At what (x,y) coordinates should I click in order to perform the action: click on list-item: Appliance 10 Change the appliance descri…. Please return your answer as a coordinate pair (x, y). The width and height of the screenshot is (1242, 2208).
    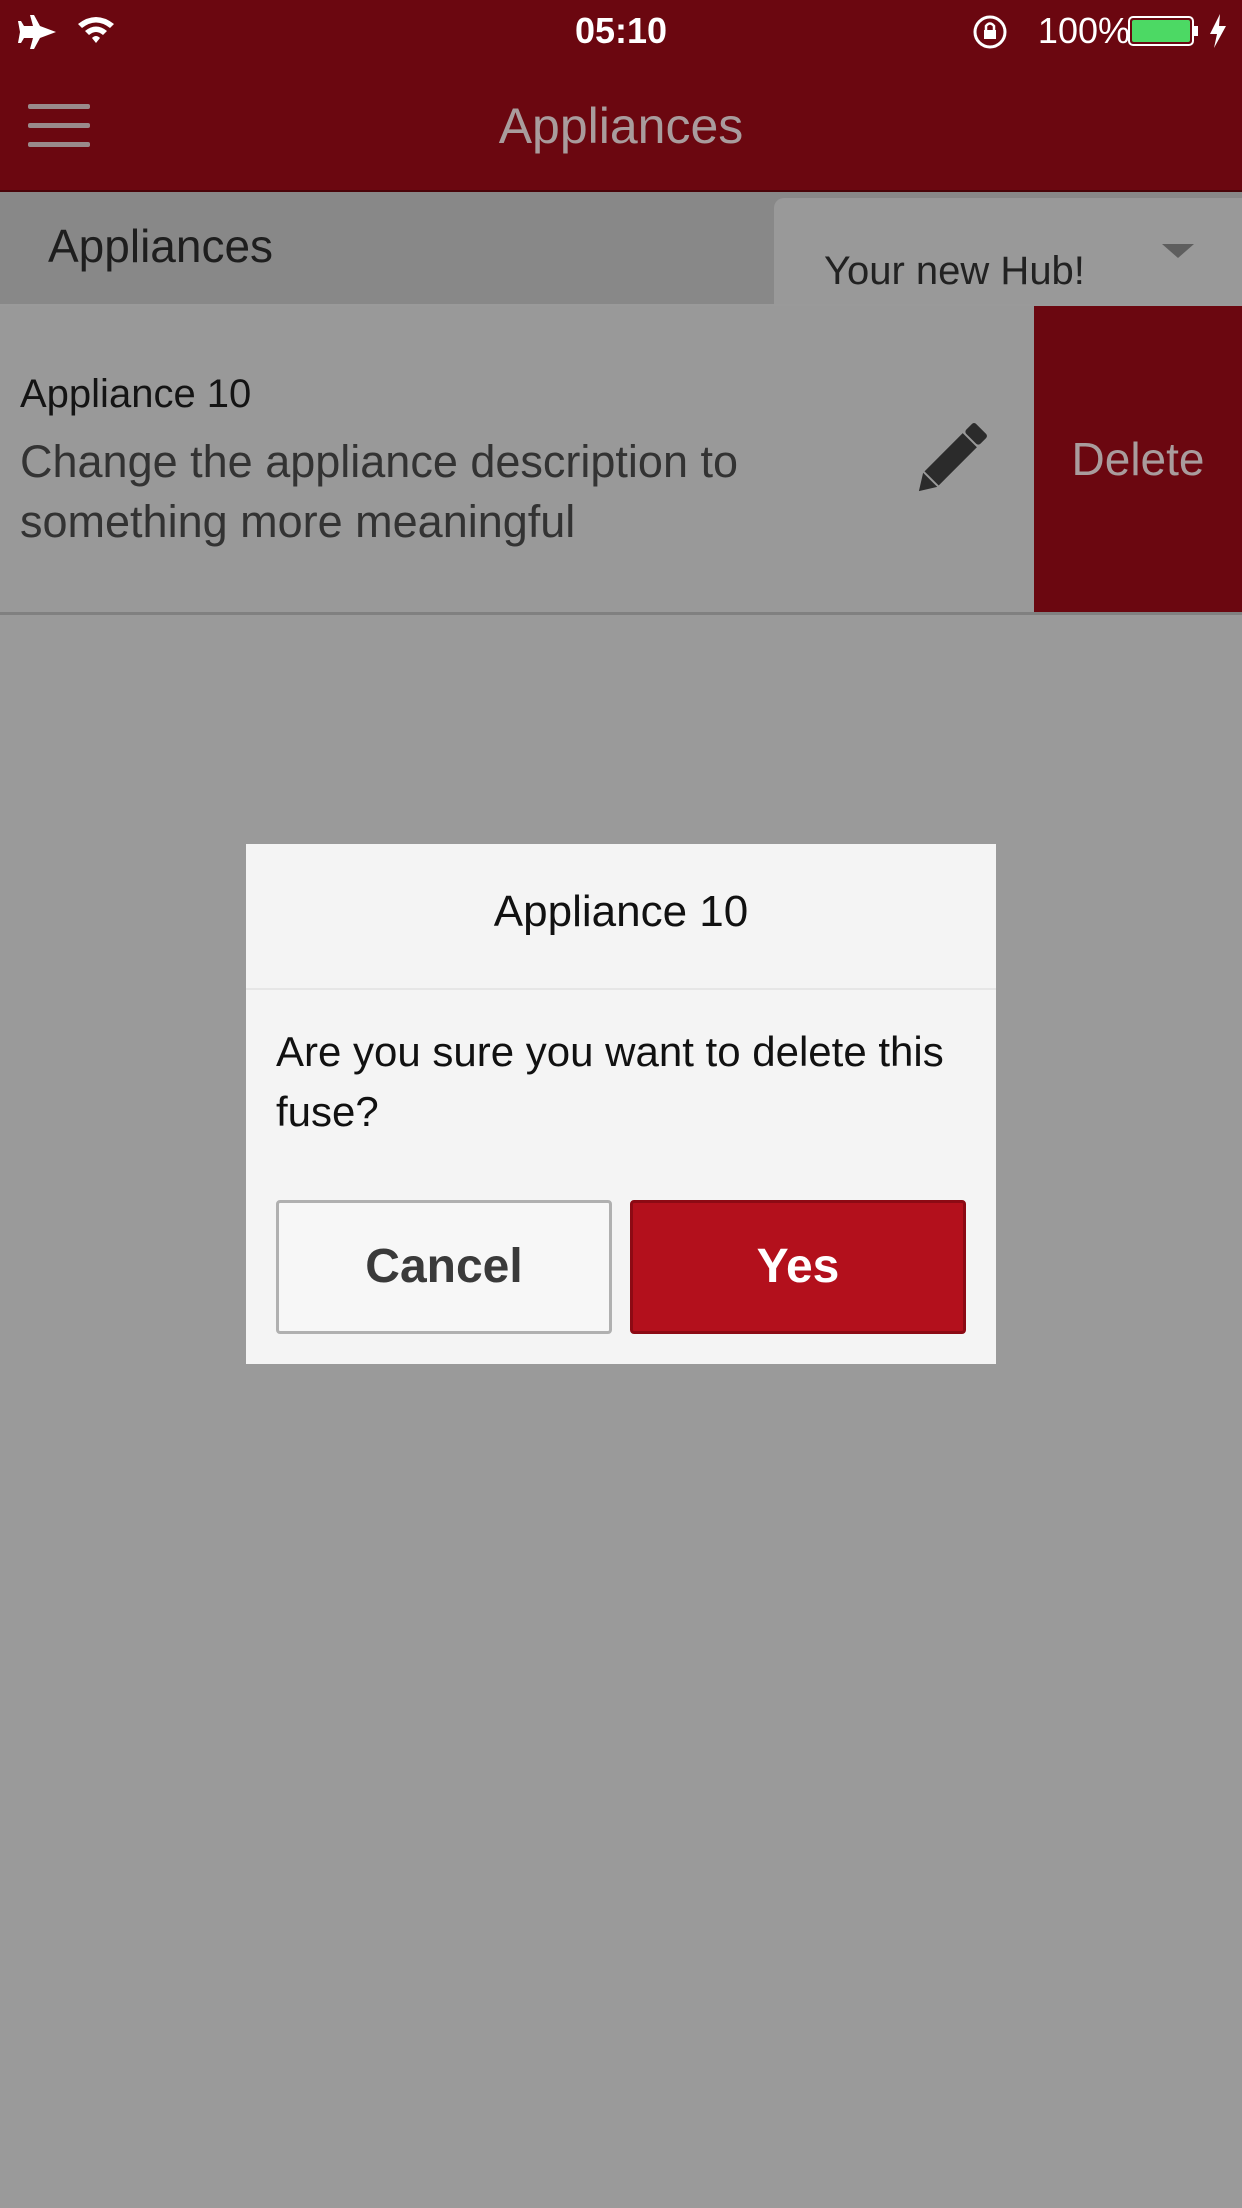
    Looking at the image, I should click on (621, 460).